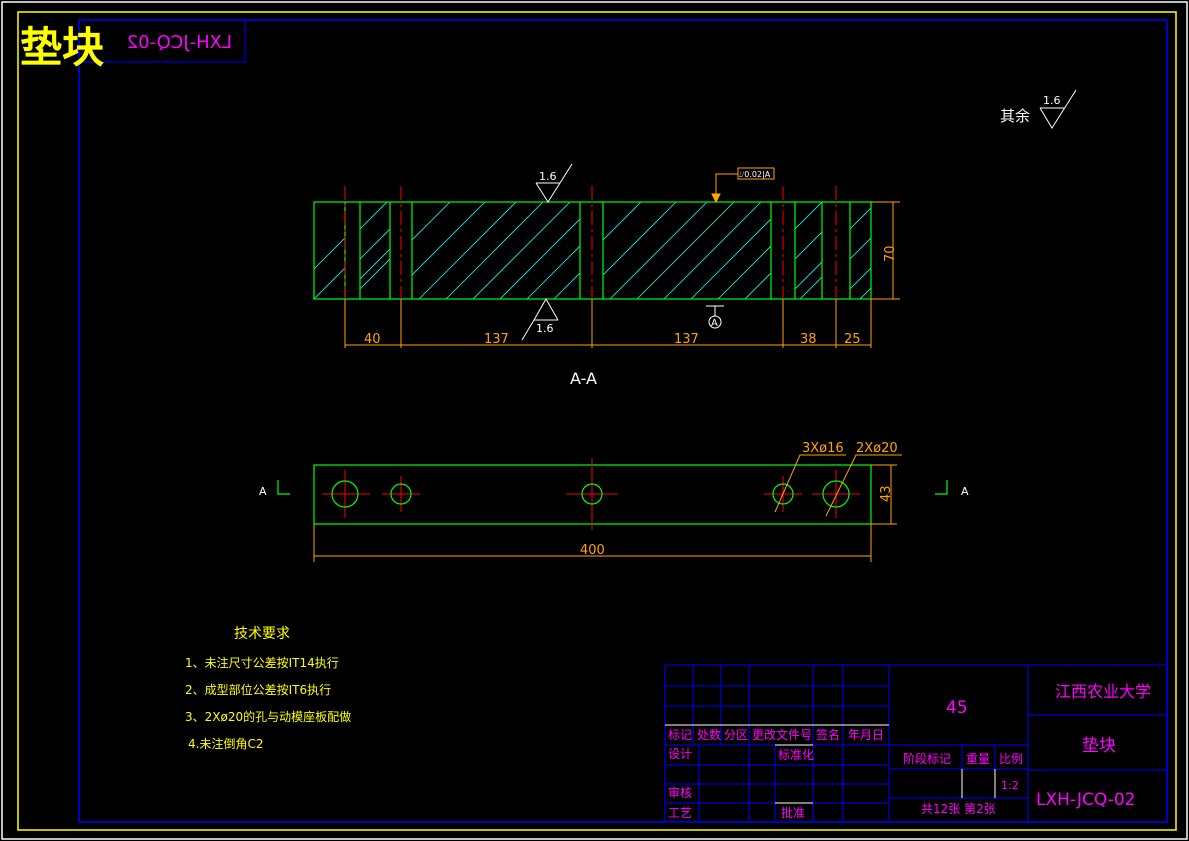 The height and width of the screenshot is (841, 1189). I want to click on section-view, so click(592, 251).